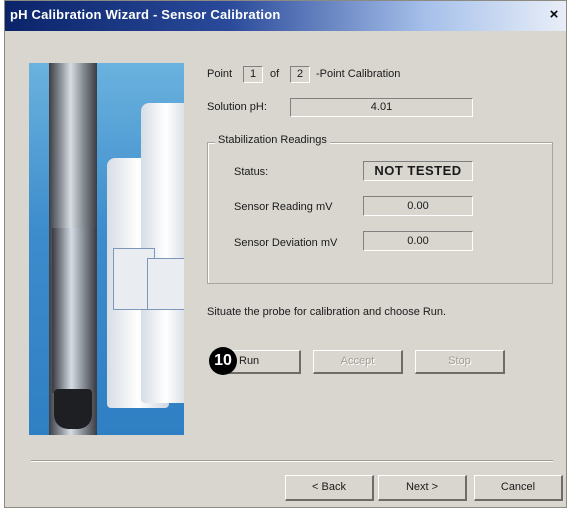 This screenshot has width=569, height=510. Describe the element at coordinates (418, 206) in the screenshot. I see `sensor-reading-field: 0.00` at that location.